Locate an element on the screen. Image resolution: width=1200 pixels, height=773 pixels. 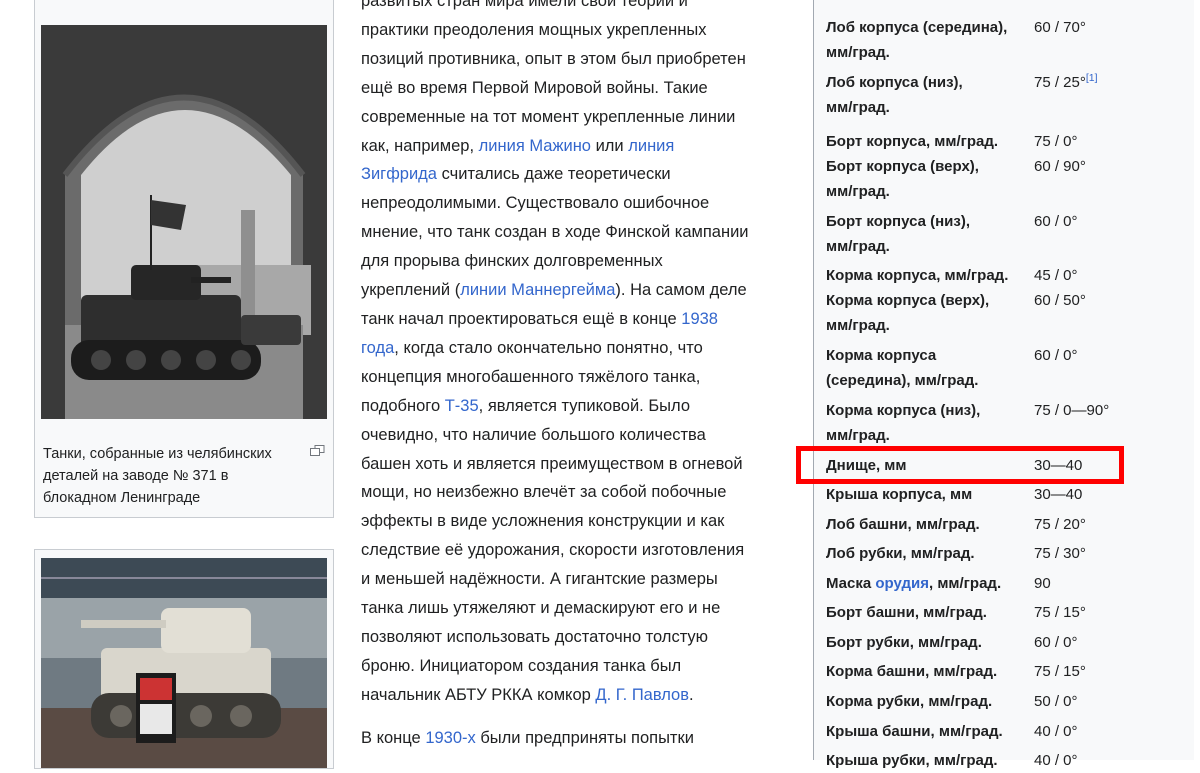
infobox-label: Корма башни, мм/град. is located at coordinates (928, 671).